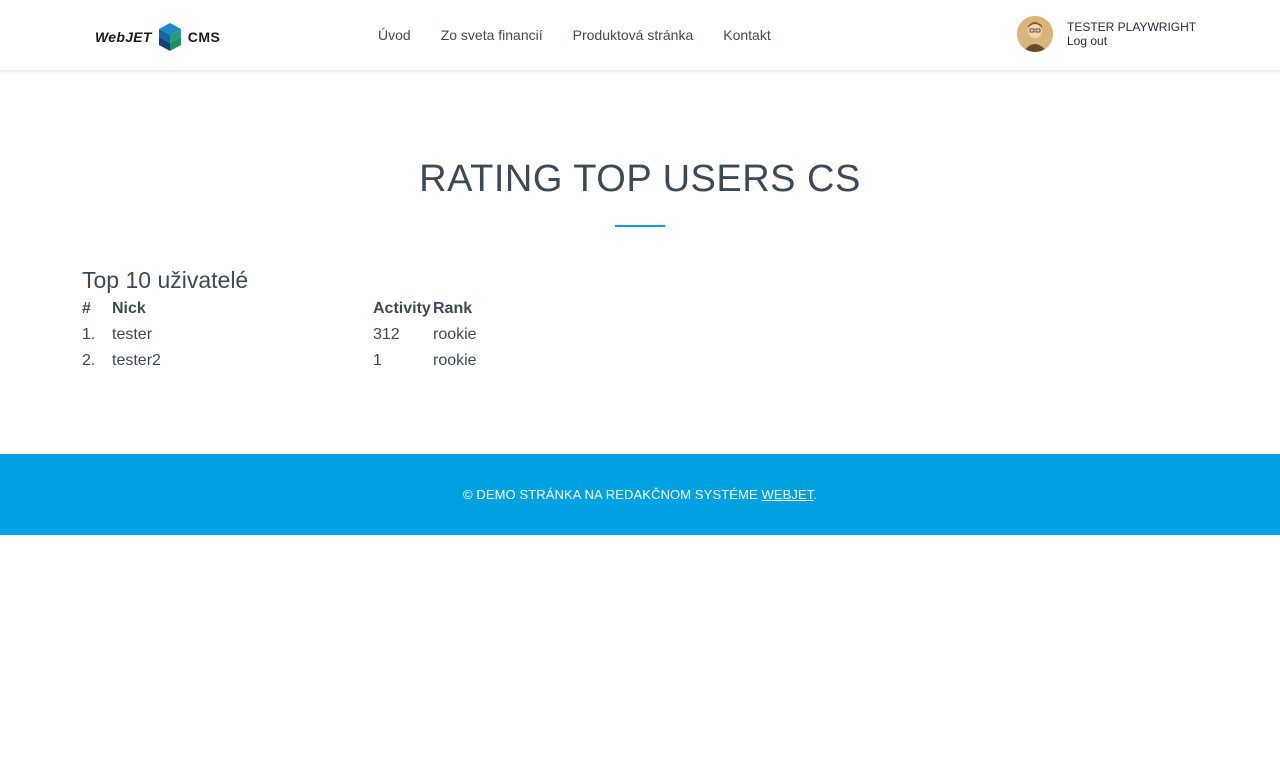 Image resolution: width=1280 pixels, height=760 pixels. Describe the element at coordinates (89, 334) in the screenshot. I see `row-number: 1.` at that location.